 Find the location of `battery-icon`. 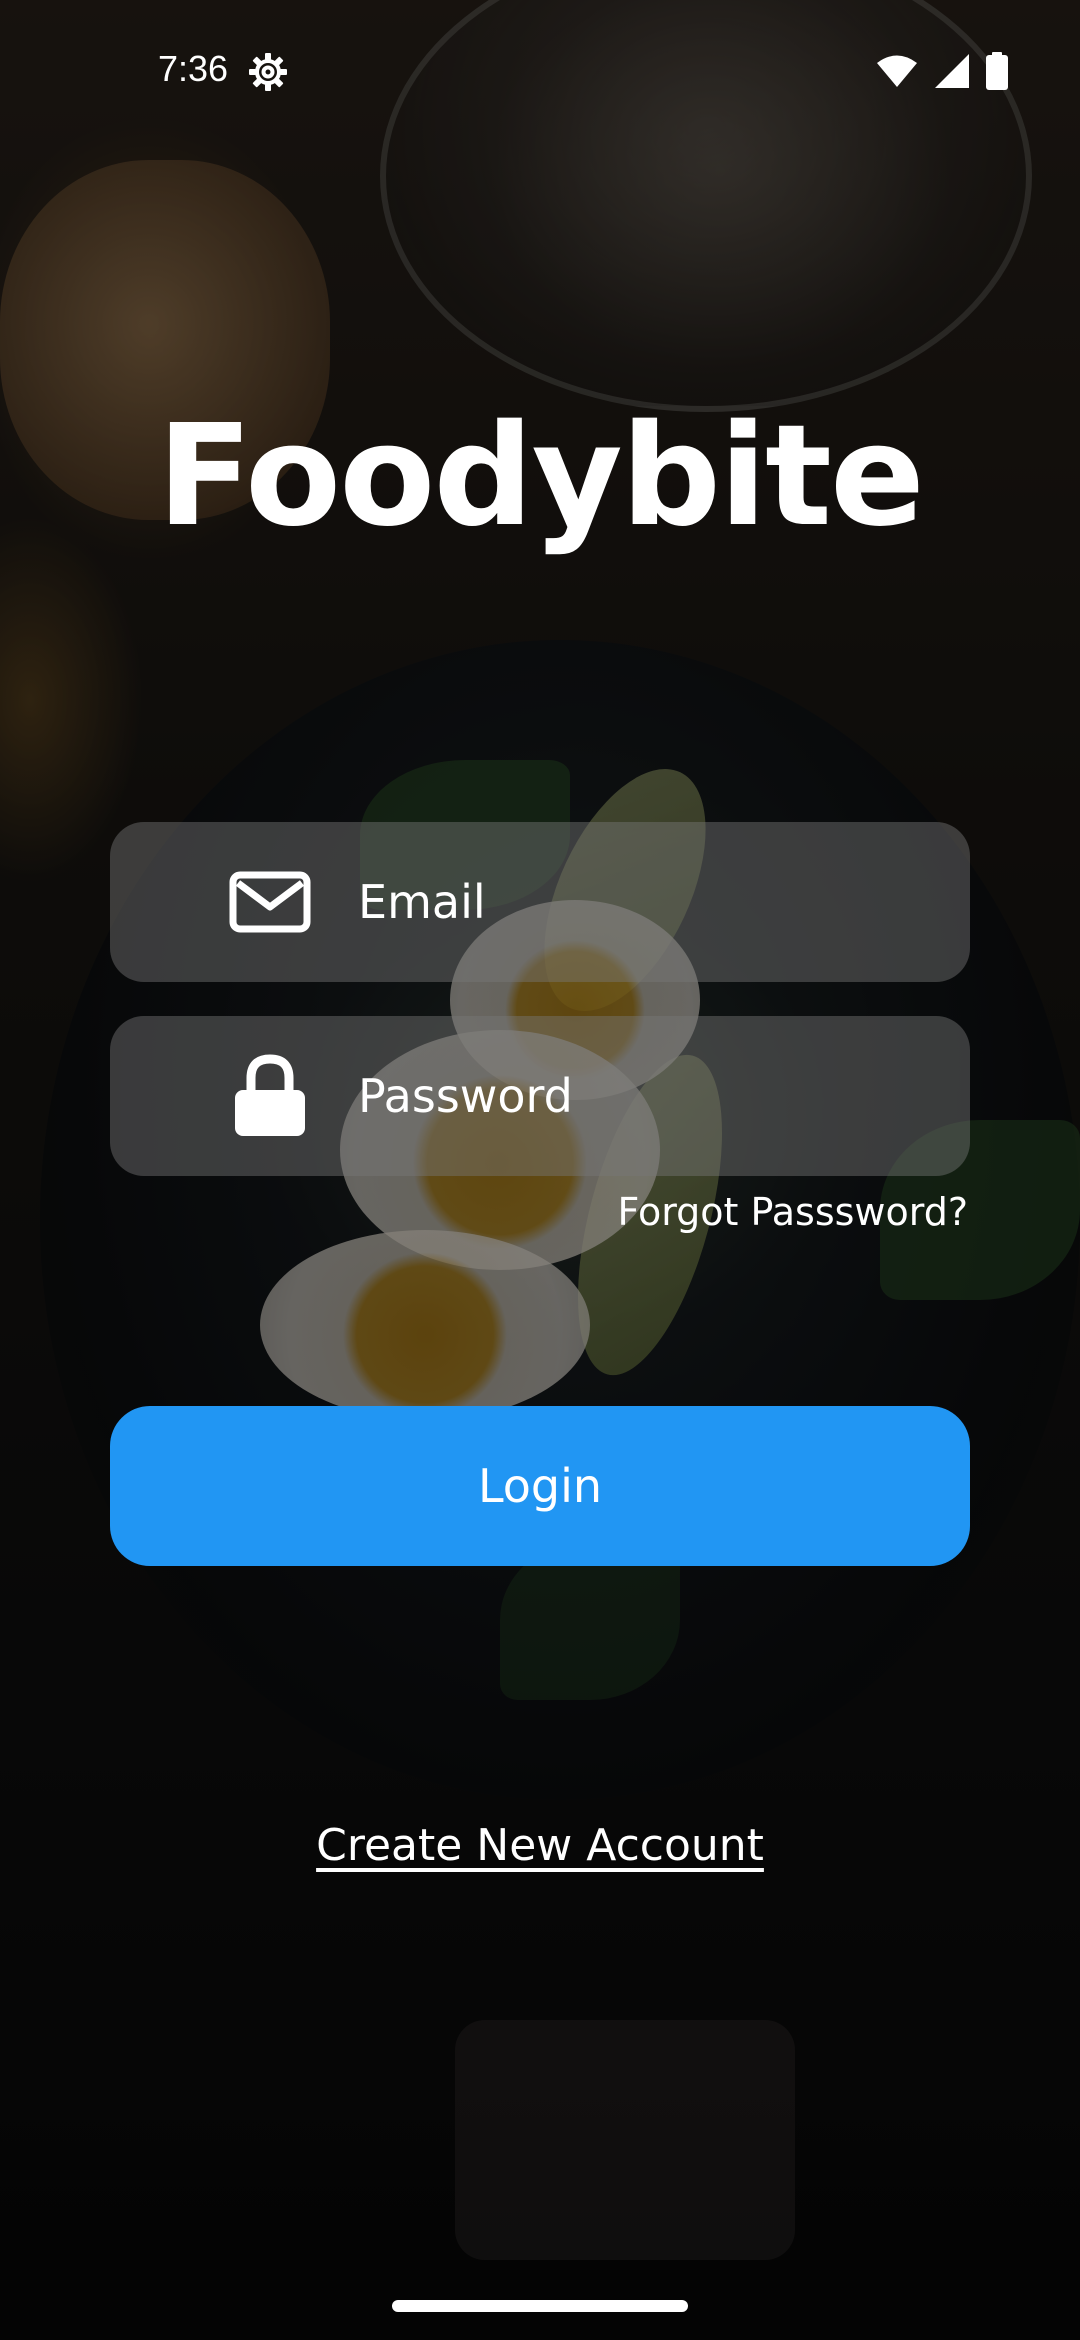

battery-icon is located at coordinates (997, 73).